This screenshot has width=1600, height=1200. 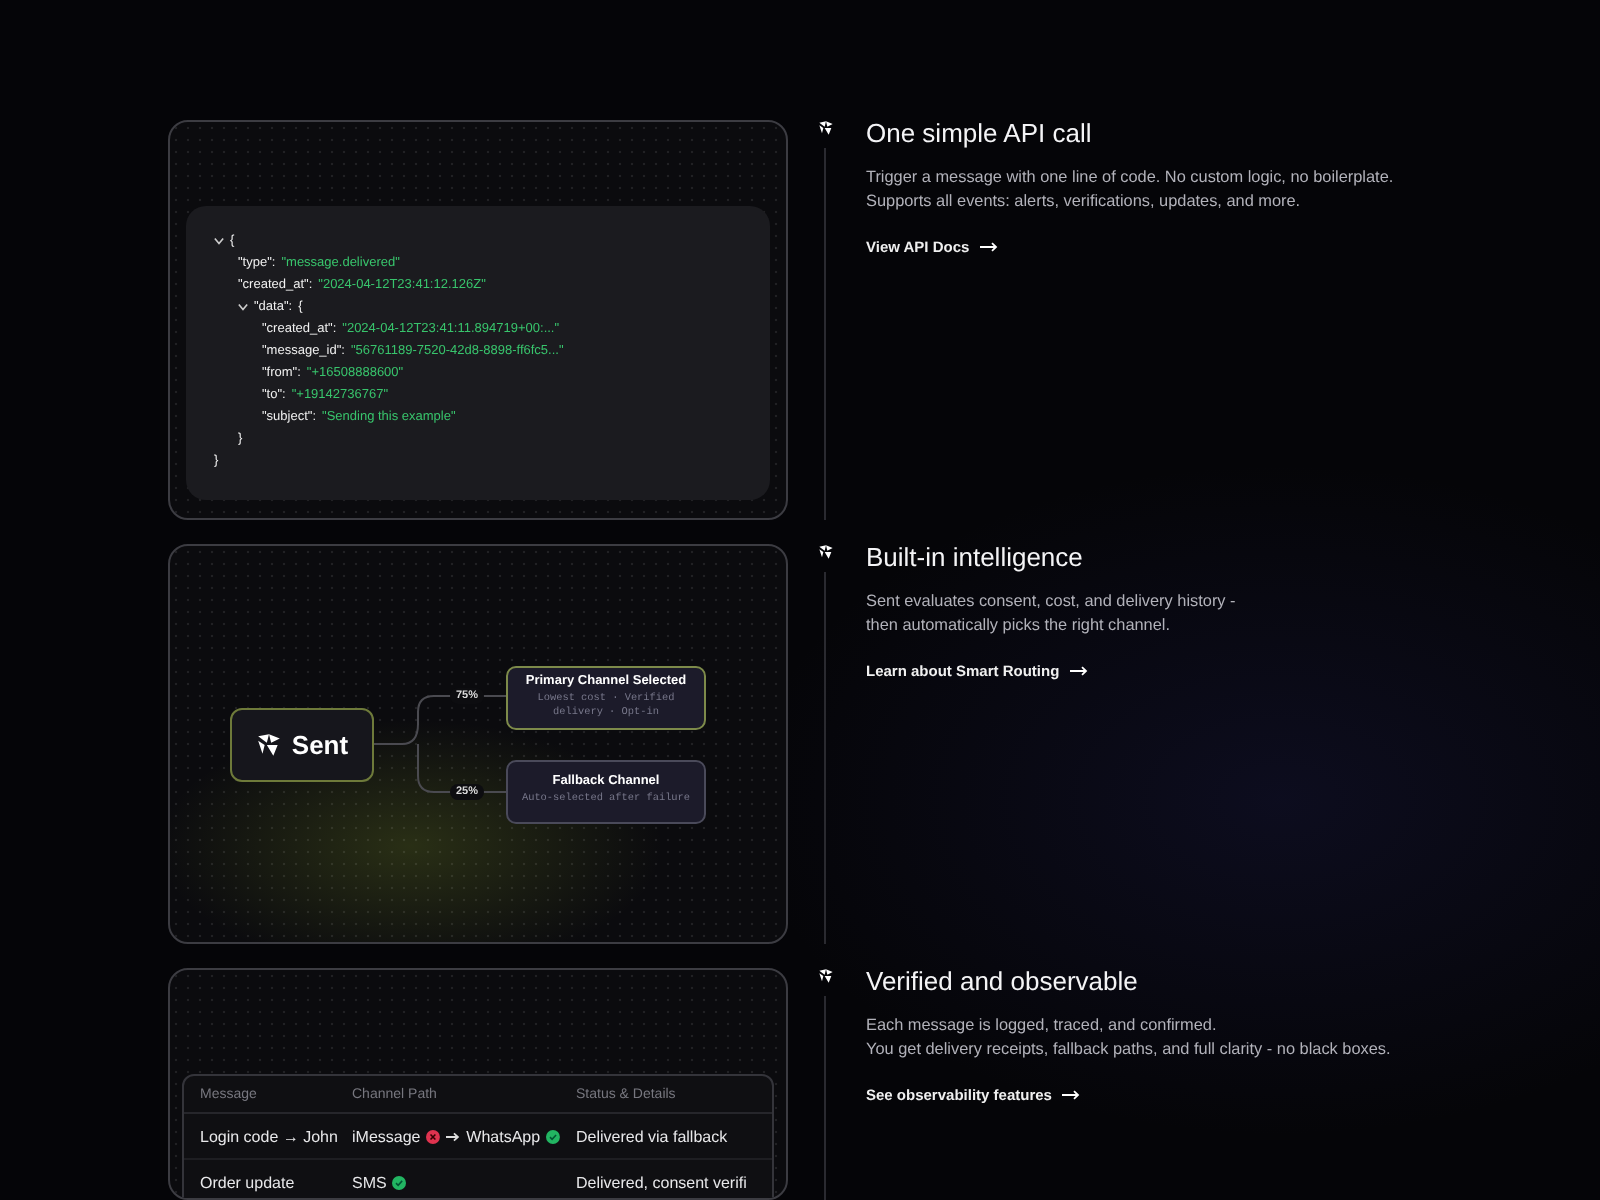 I want to click on section-description: Sent evaluates consent, cost, and delivery history - then automatically picks the right channel., so click(x=1051, y=614).